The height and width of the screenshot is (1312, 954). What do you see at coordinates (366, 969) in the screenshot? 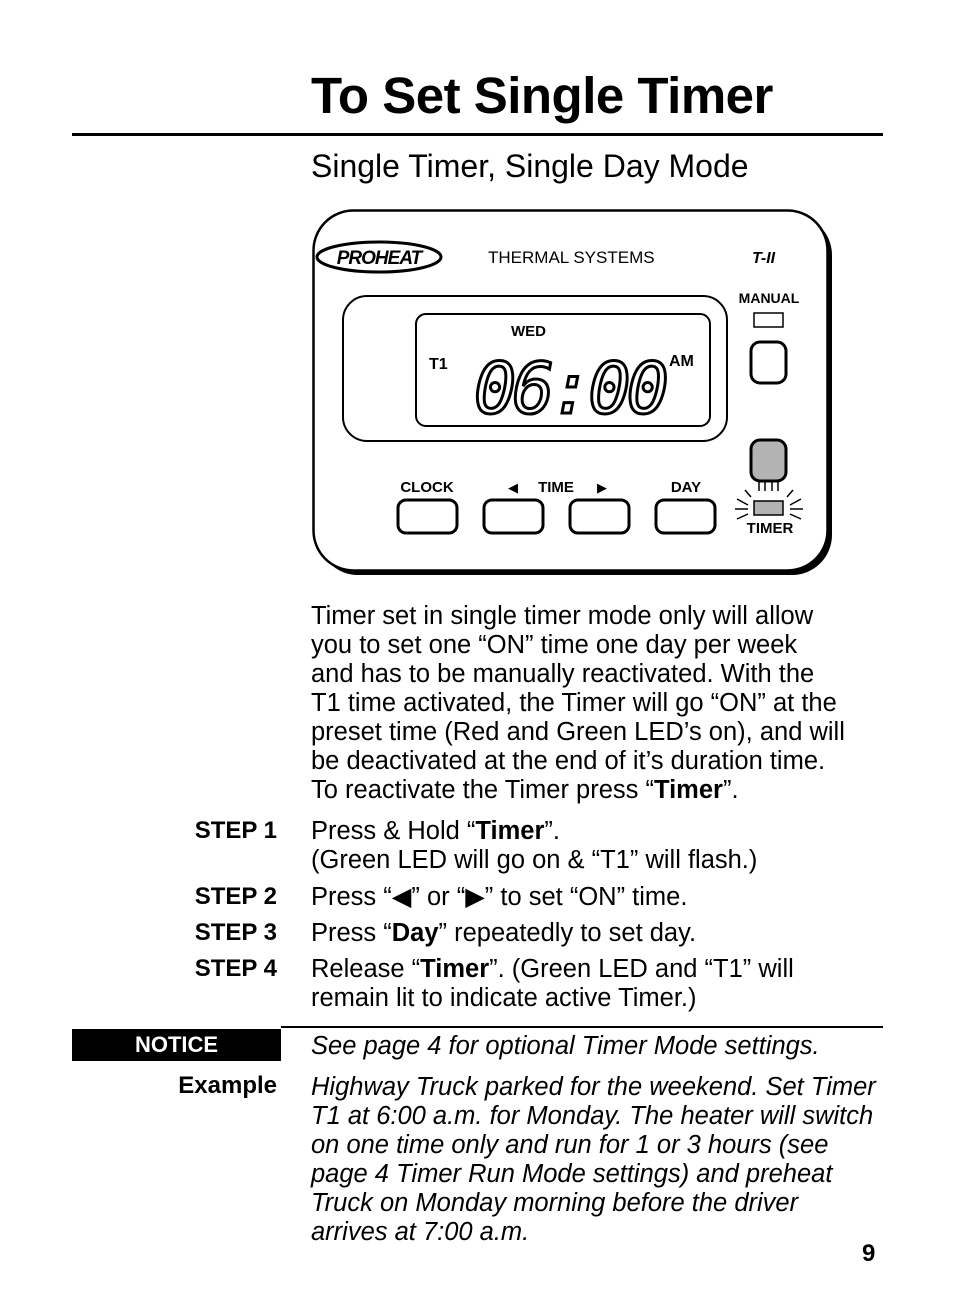
I see `text: Release “` at bounding box center [366, 969].